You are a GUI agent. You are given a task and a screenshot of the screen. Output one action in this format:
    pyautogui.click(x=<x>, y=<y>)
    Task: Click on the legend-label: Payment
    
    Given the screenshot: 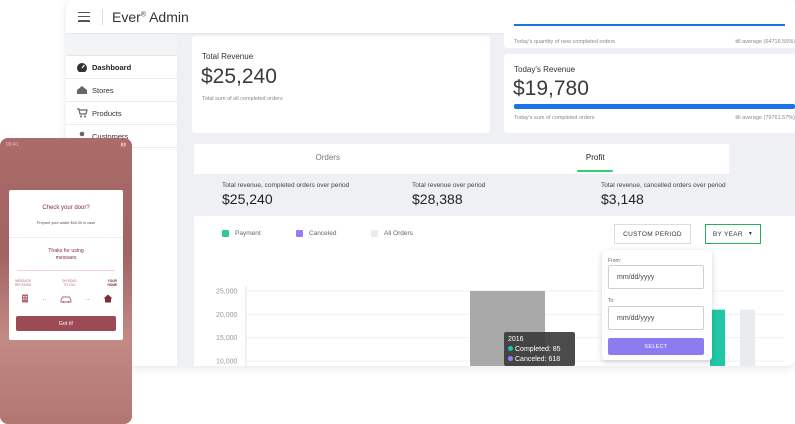 What is the action you would take?
    pyautogui.click(x=248, y=233)
    